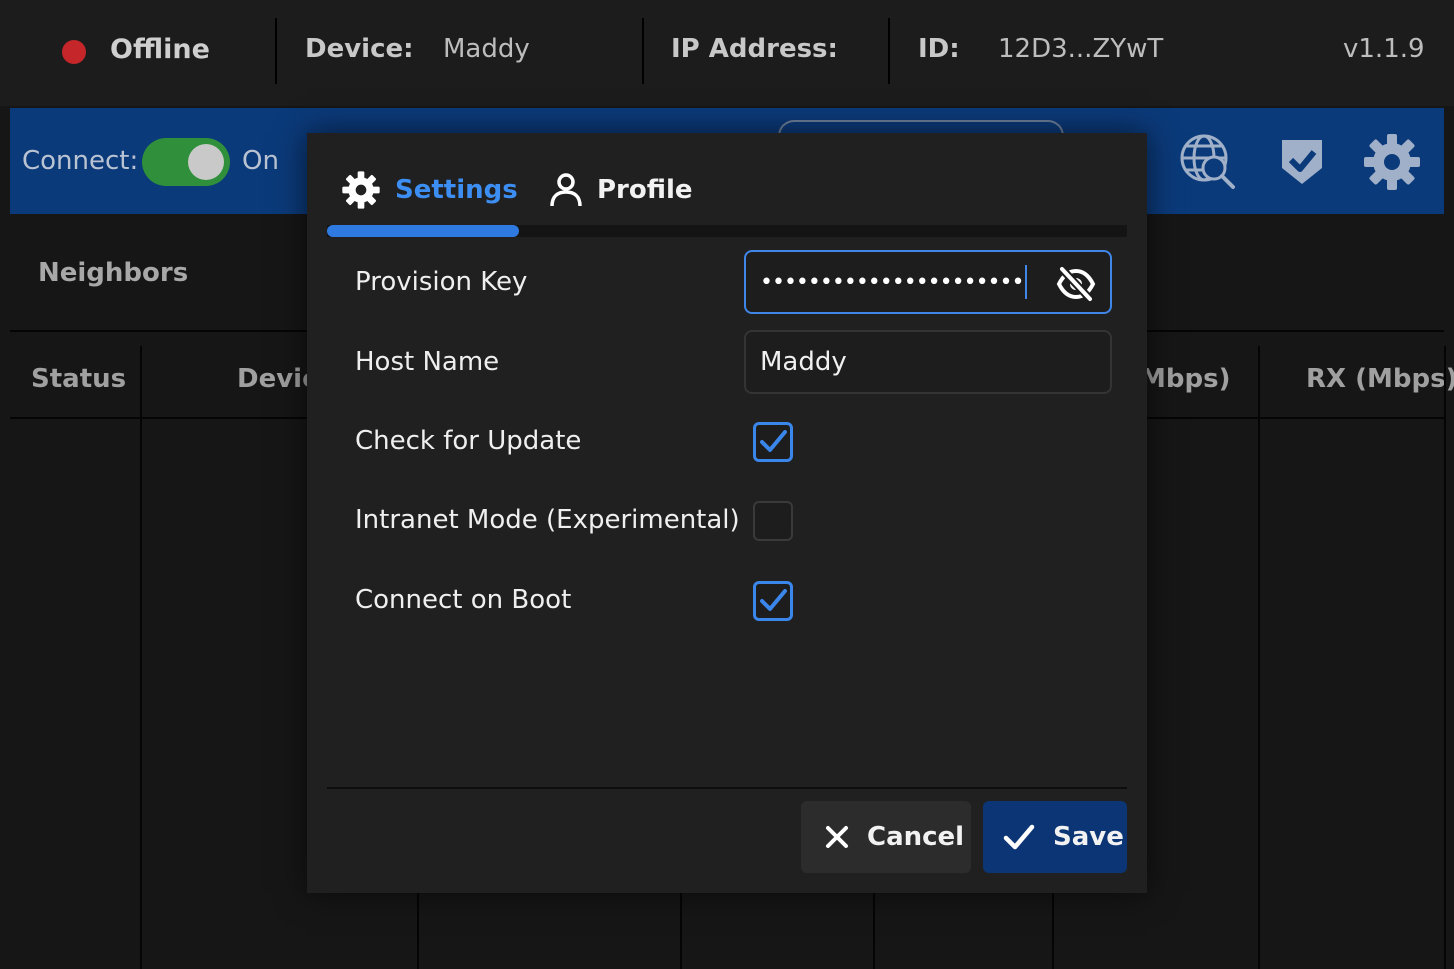  What do you see at coordinates (486, 49) in the screenshot?
I see `device-name: Maddy` at bounding box center [486, 49].